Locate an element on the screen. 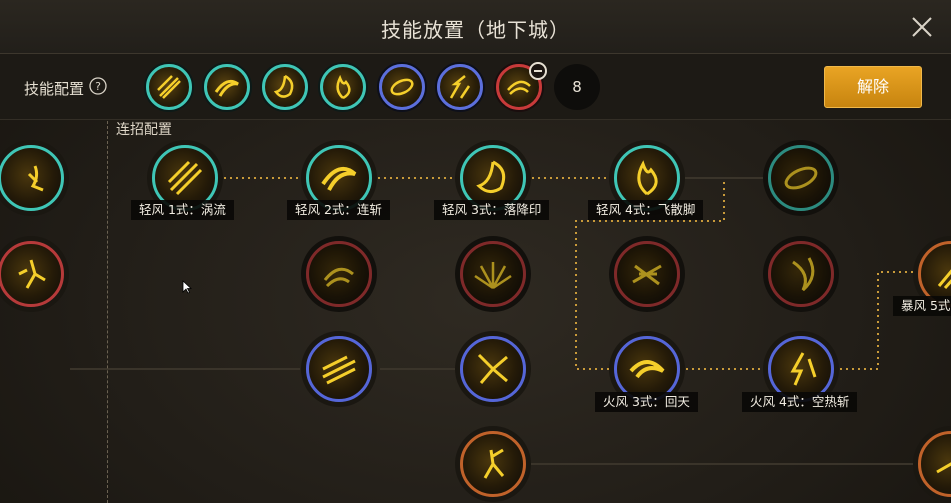 This screenshot has height=503, width=951. skill-label-storm-5: 暴风 5式 is located at coordinates (922, 306).